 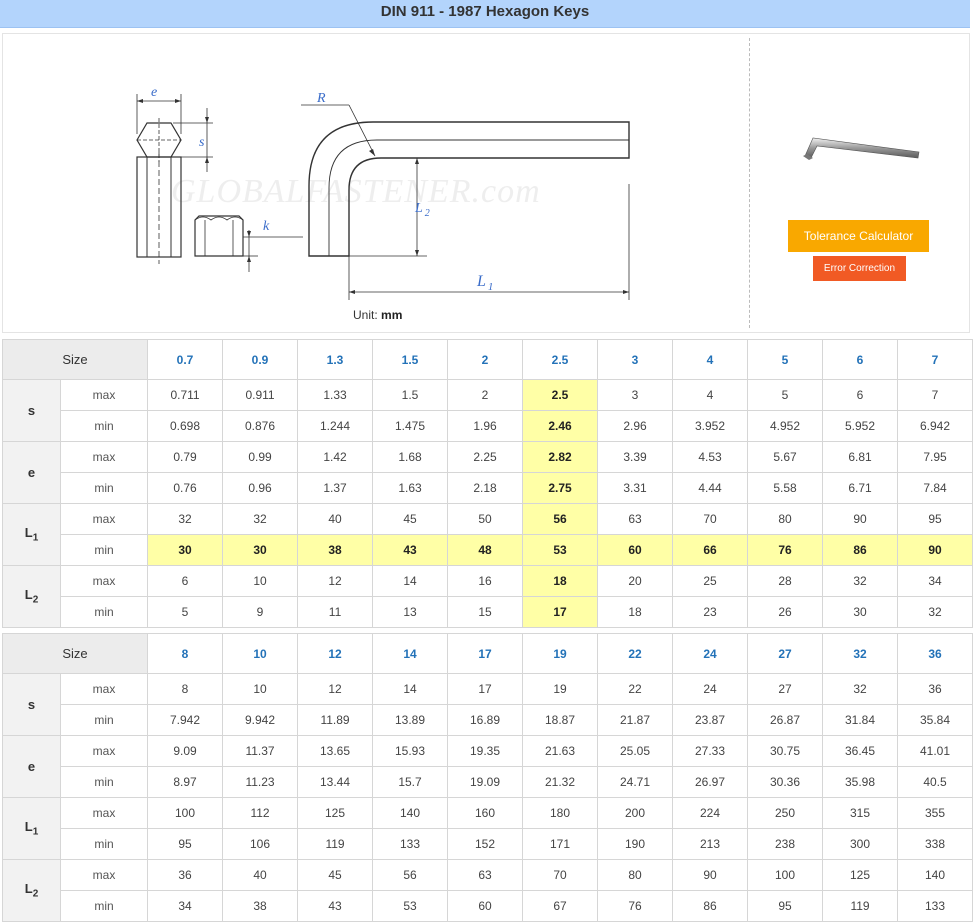 I want to click on value-cell: 3.39, so click(x=635, y=457).